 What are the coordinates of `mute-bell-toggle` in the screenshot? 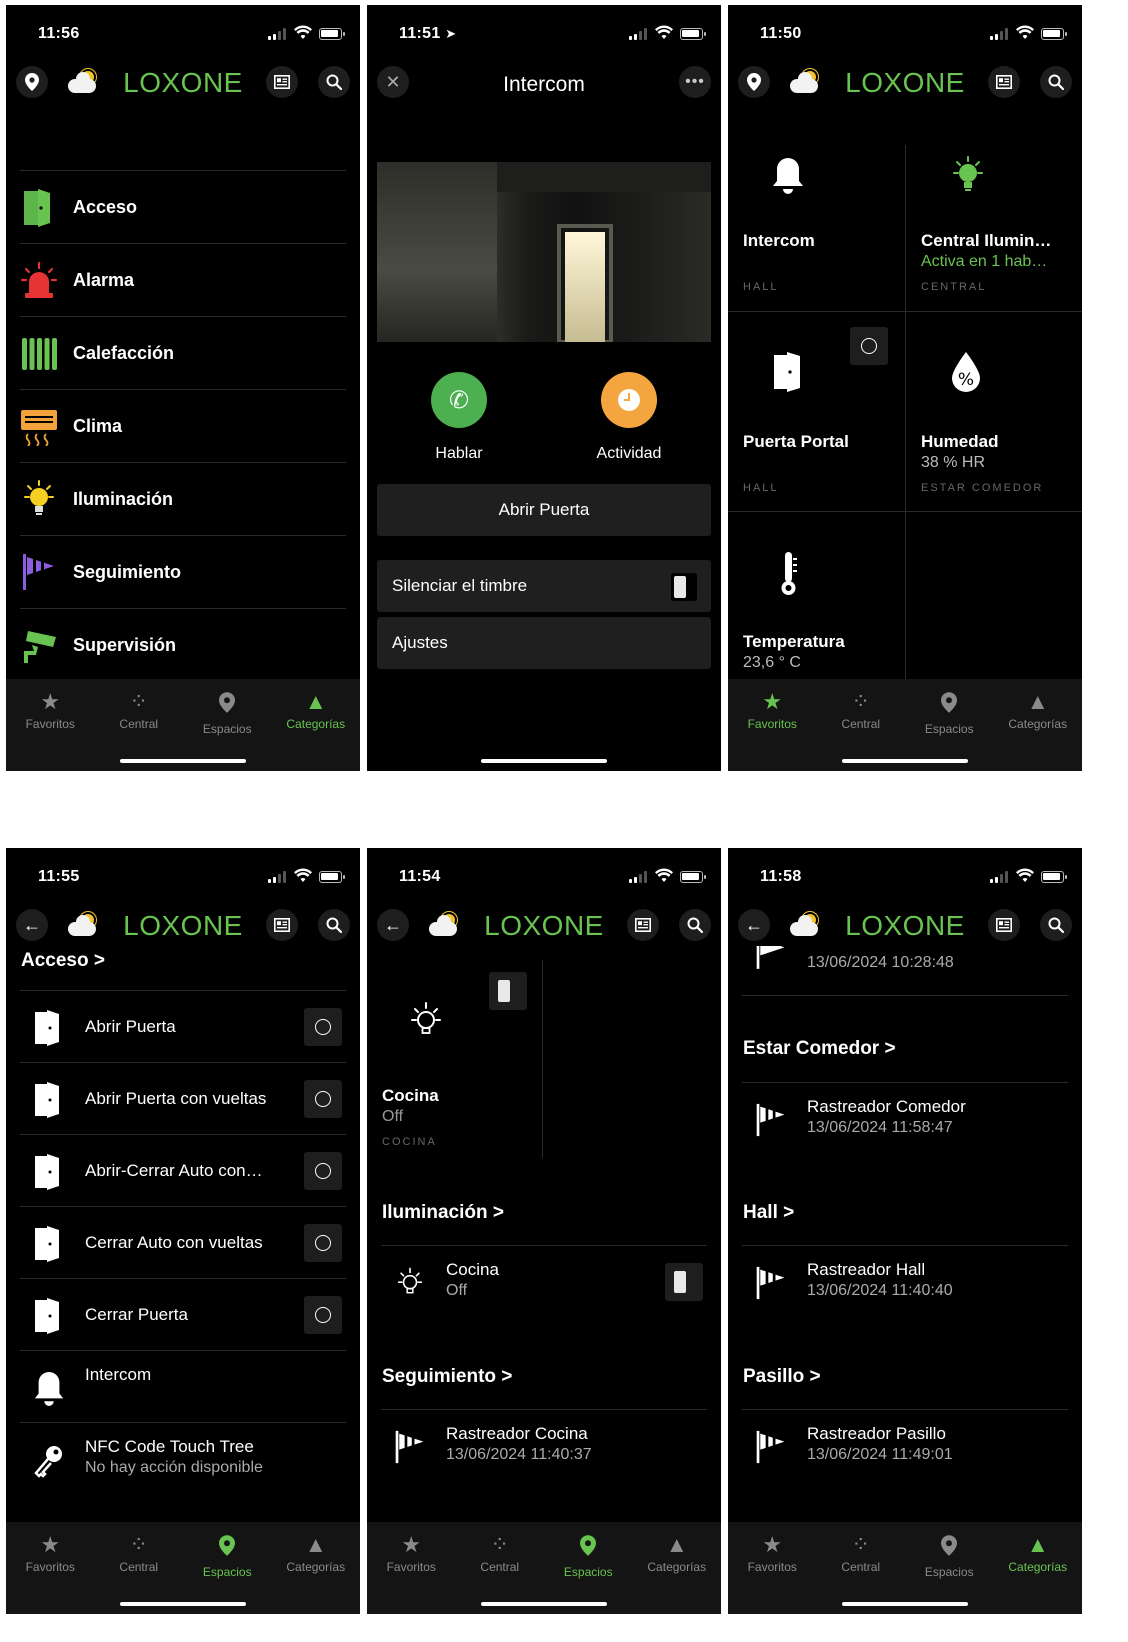 It's located at (684, 587).